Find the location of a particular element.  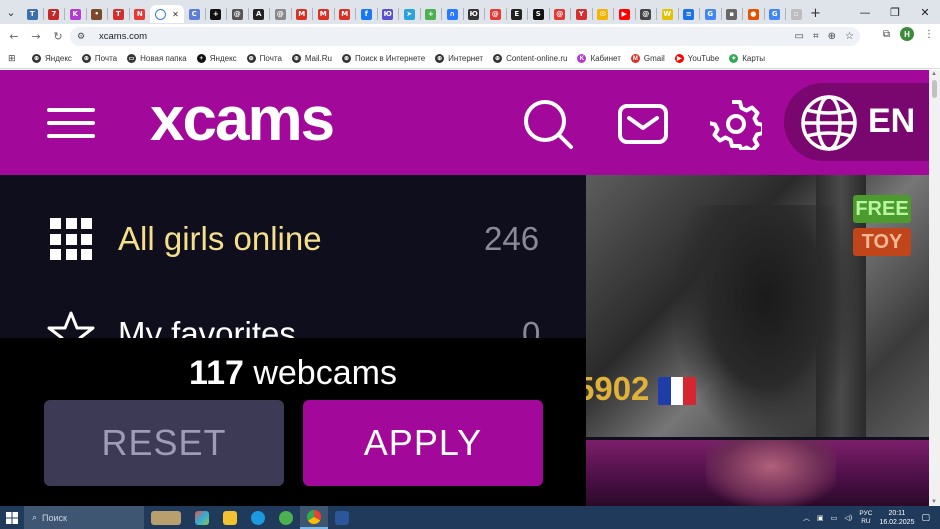

tab: ▶ is located at coordinates (624, 14).